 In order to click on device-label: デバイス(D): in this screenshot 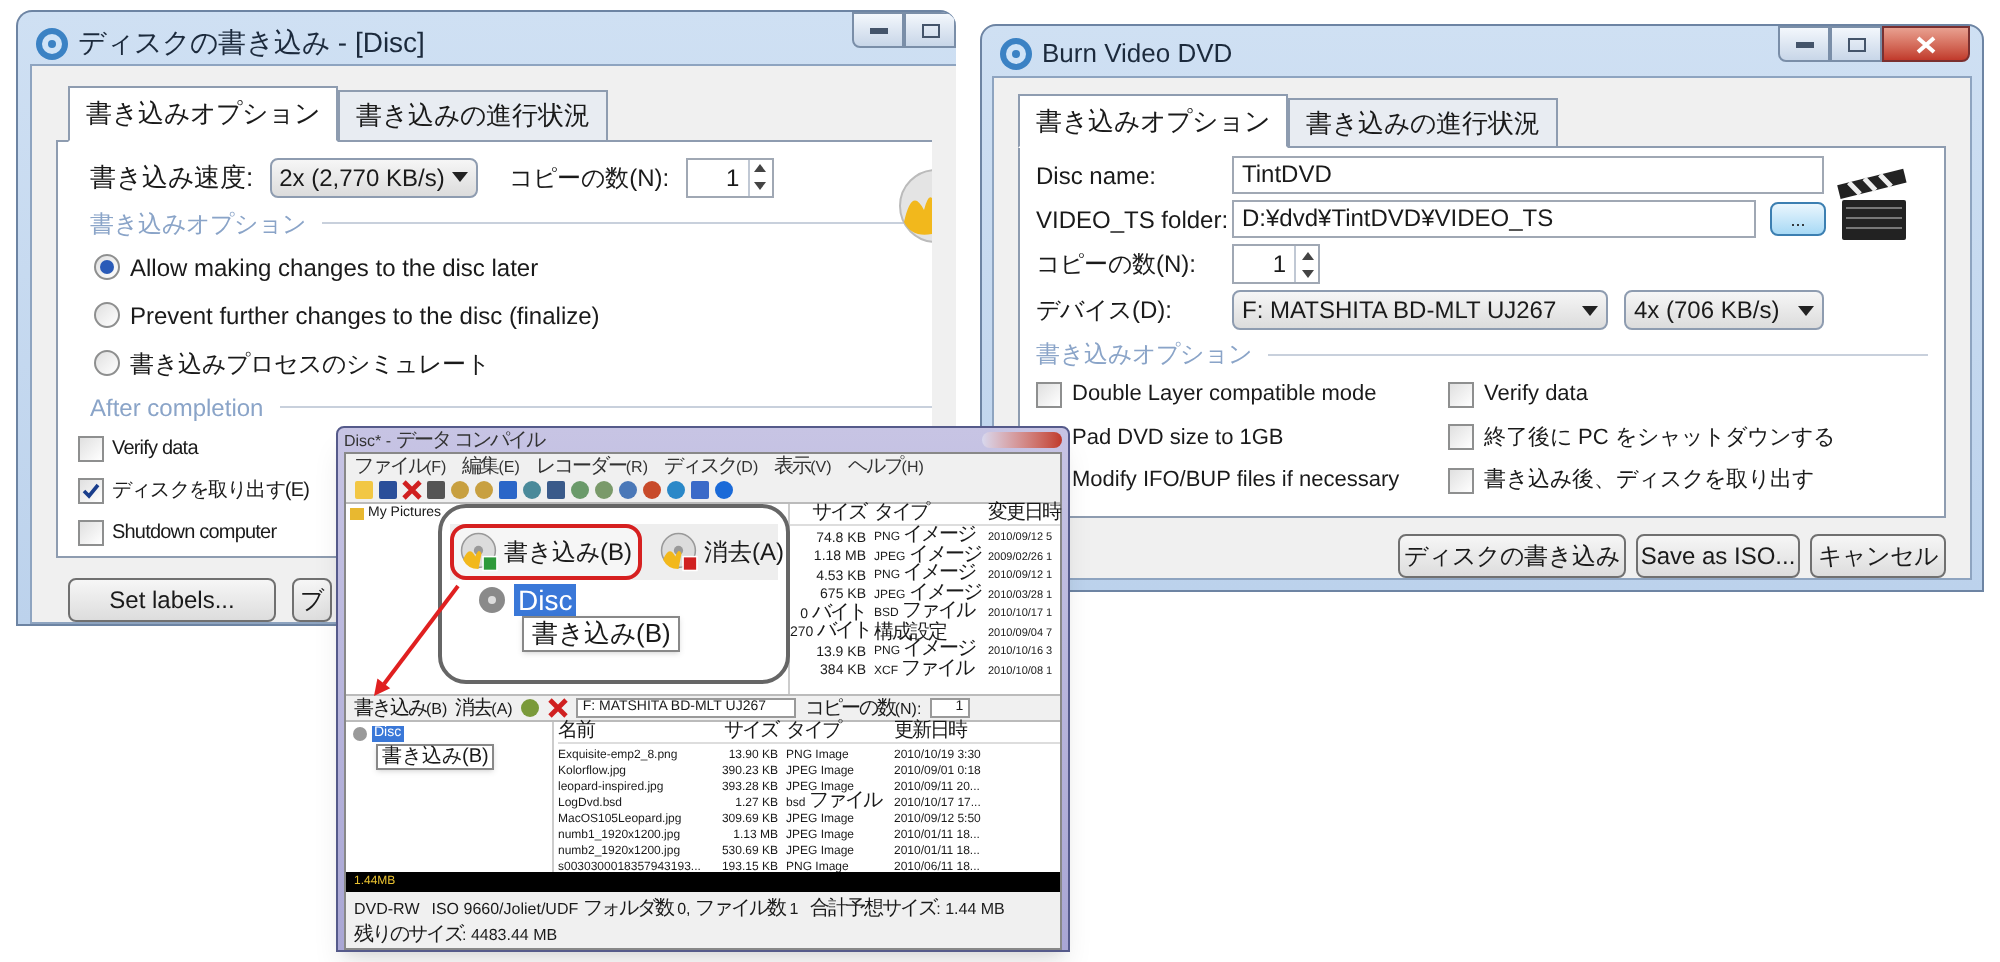, I will do `click(1105, 311)`.